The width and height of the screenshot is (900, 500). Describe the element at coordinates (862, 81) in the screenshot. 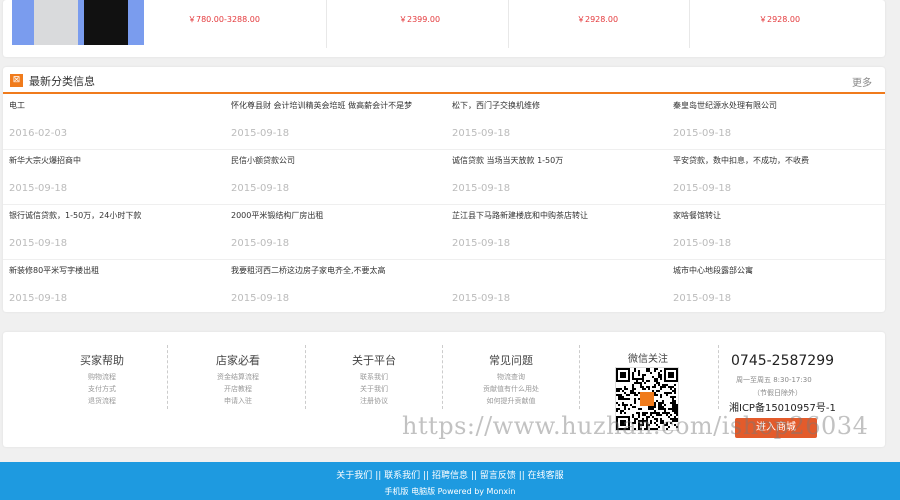

I see `more-link: 更多` at that location.